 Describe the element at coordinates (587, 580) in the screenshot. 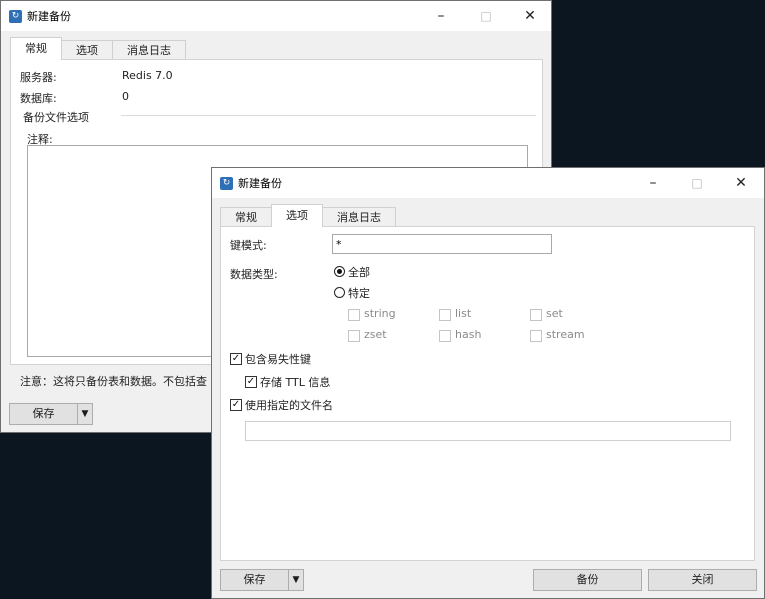

I see `backup-button: 备份` at that location.